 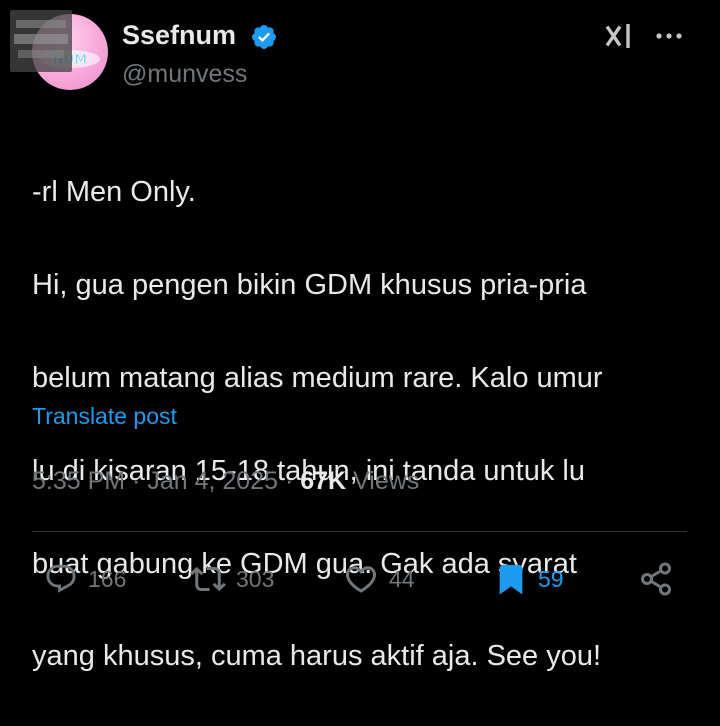 I want to click on thumbnail-art-icon, so click(x=41, y=41).